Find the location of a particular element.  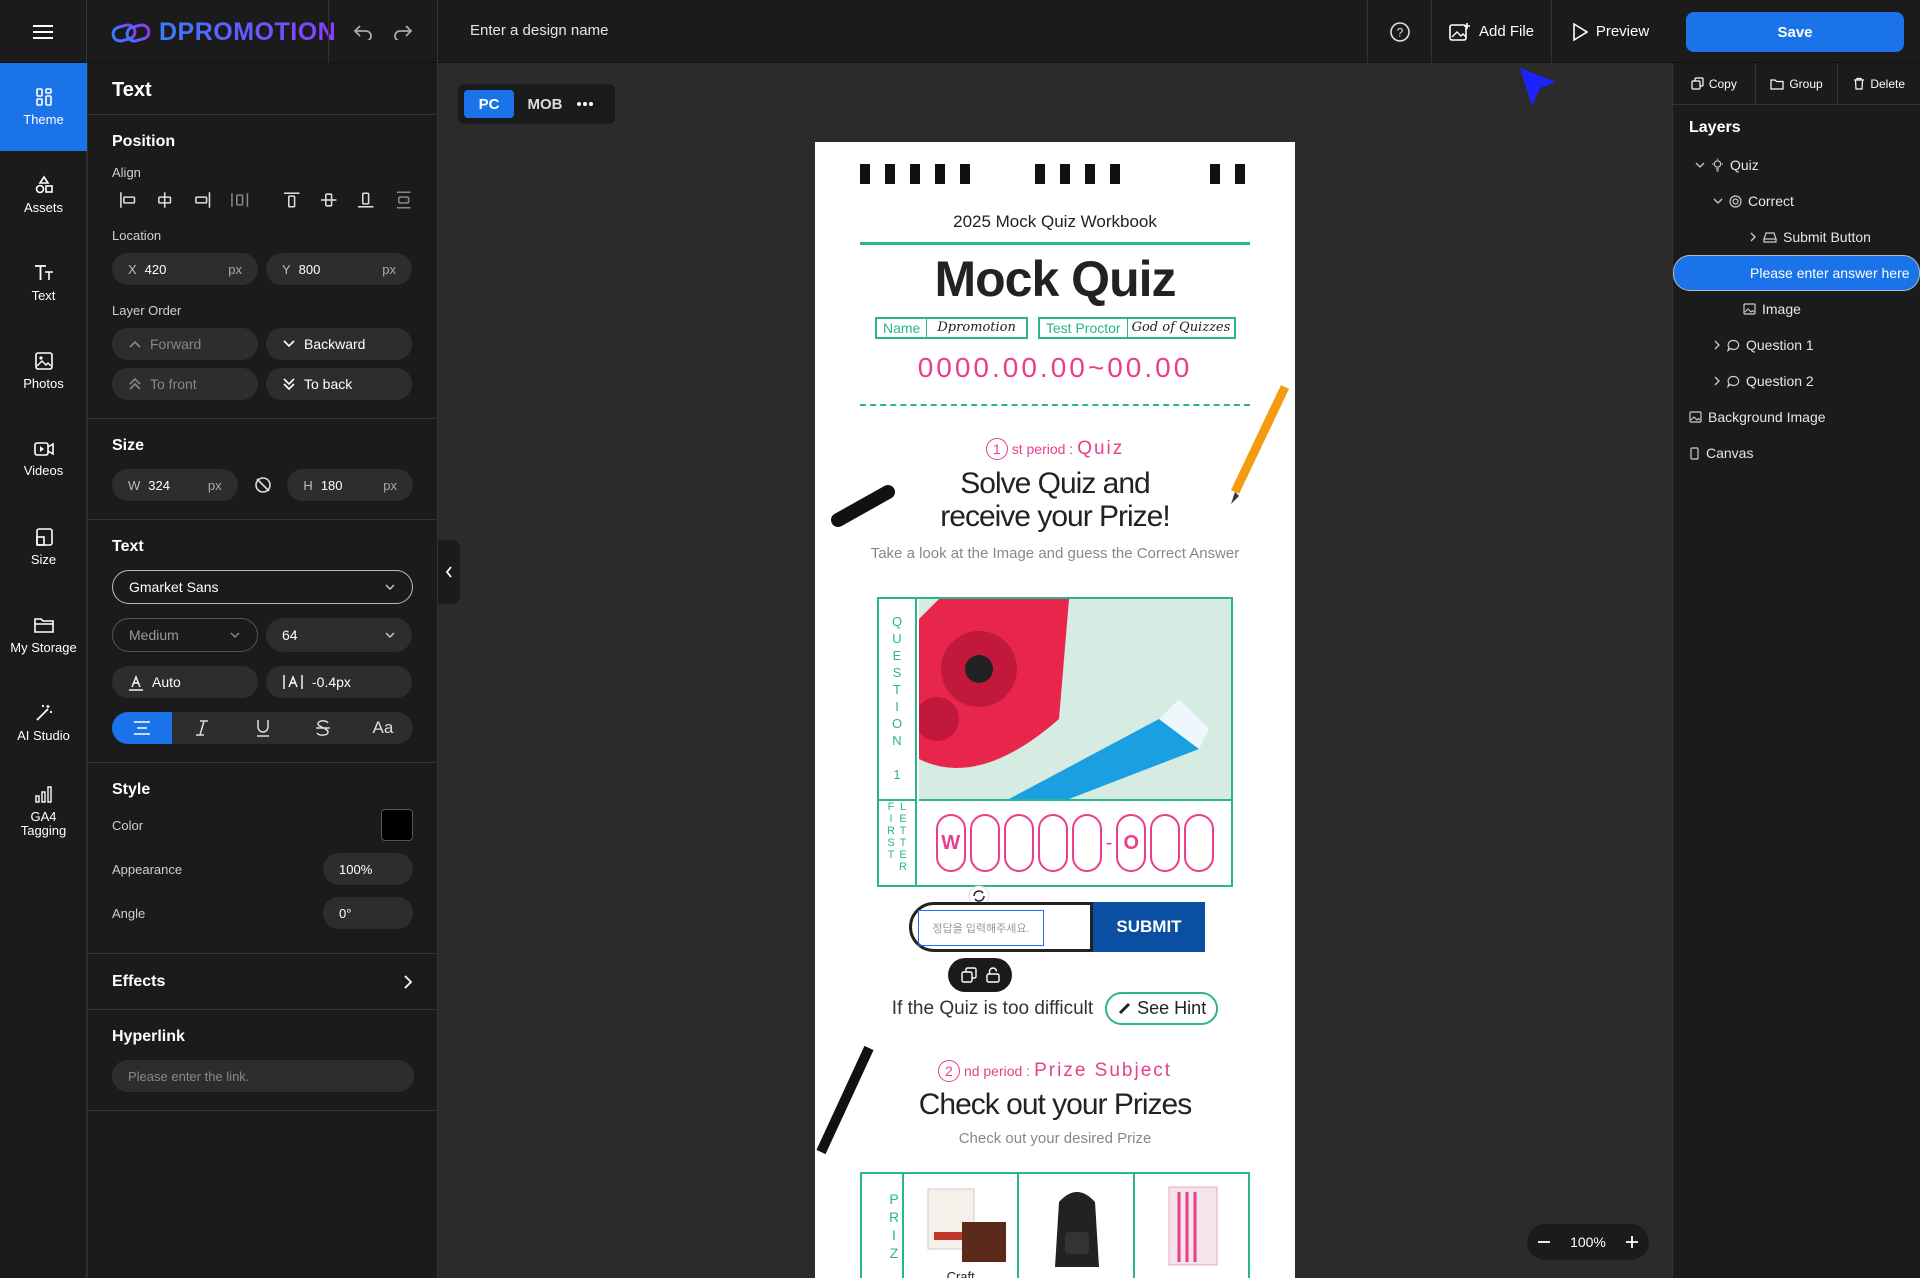

italic-button is located at coordinates (202, 728).